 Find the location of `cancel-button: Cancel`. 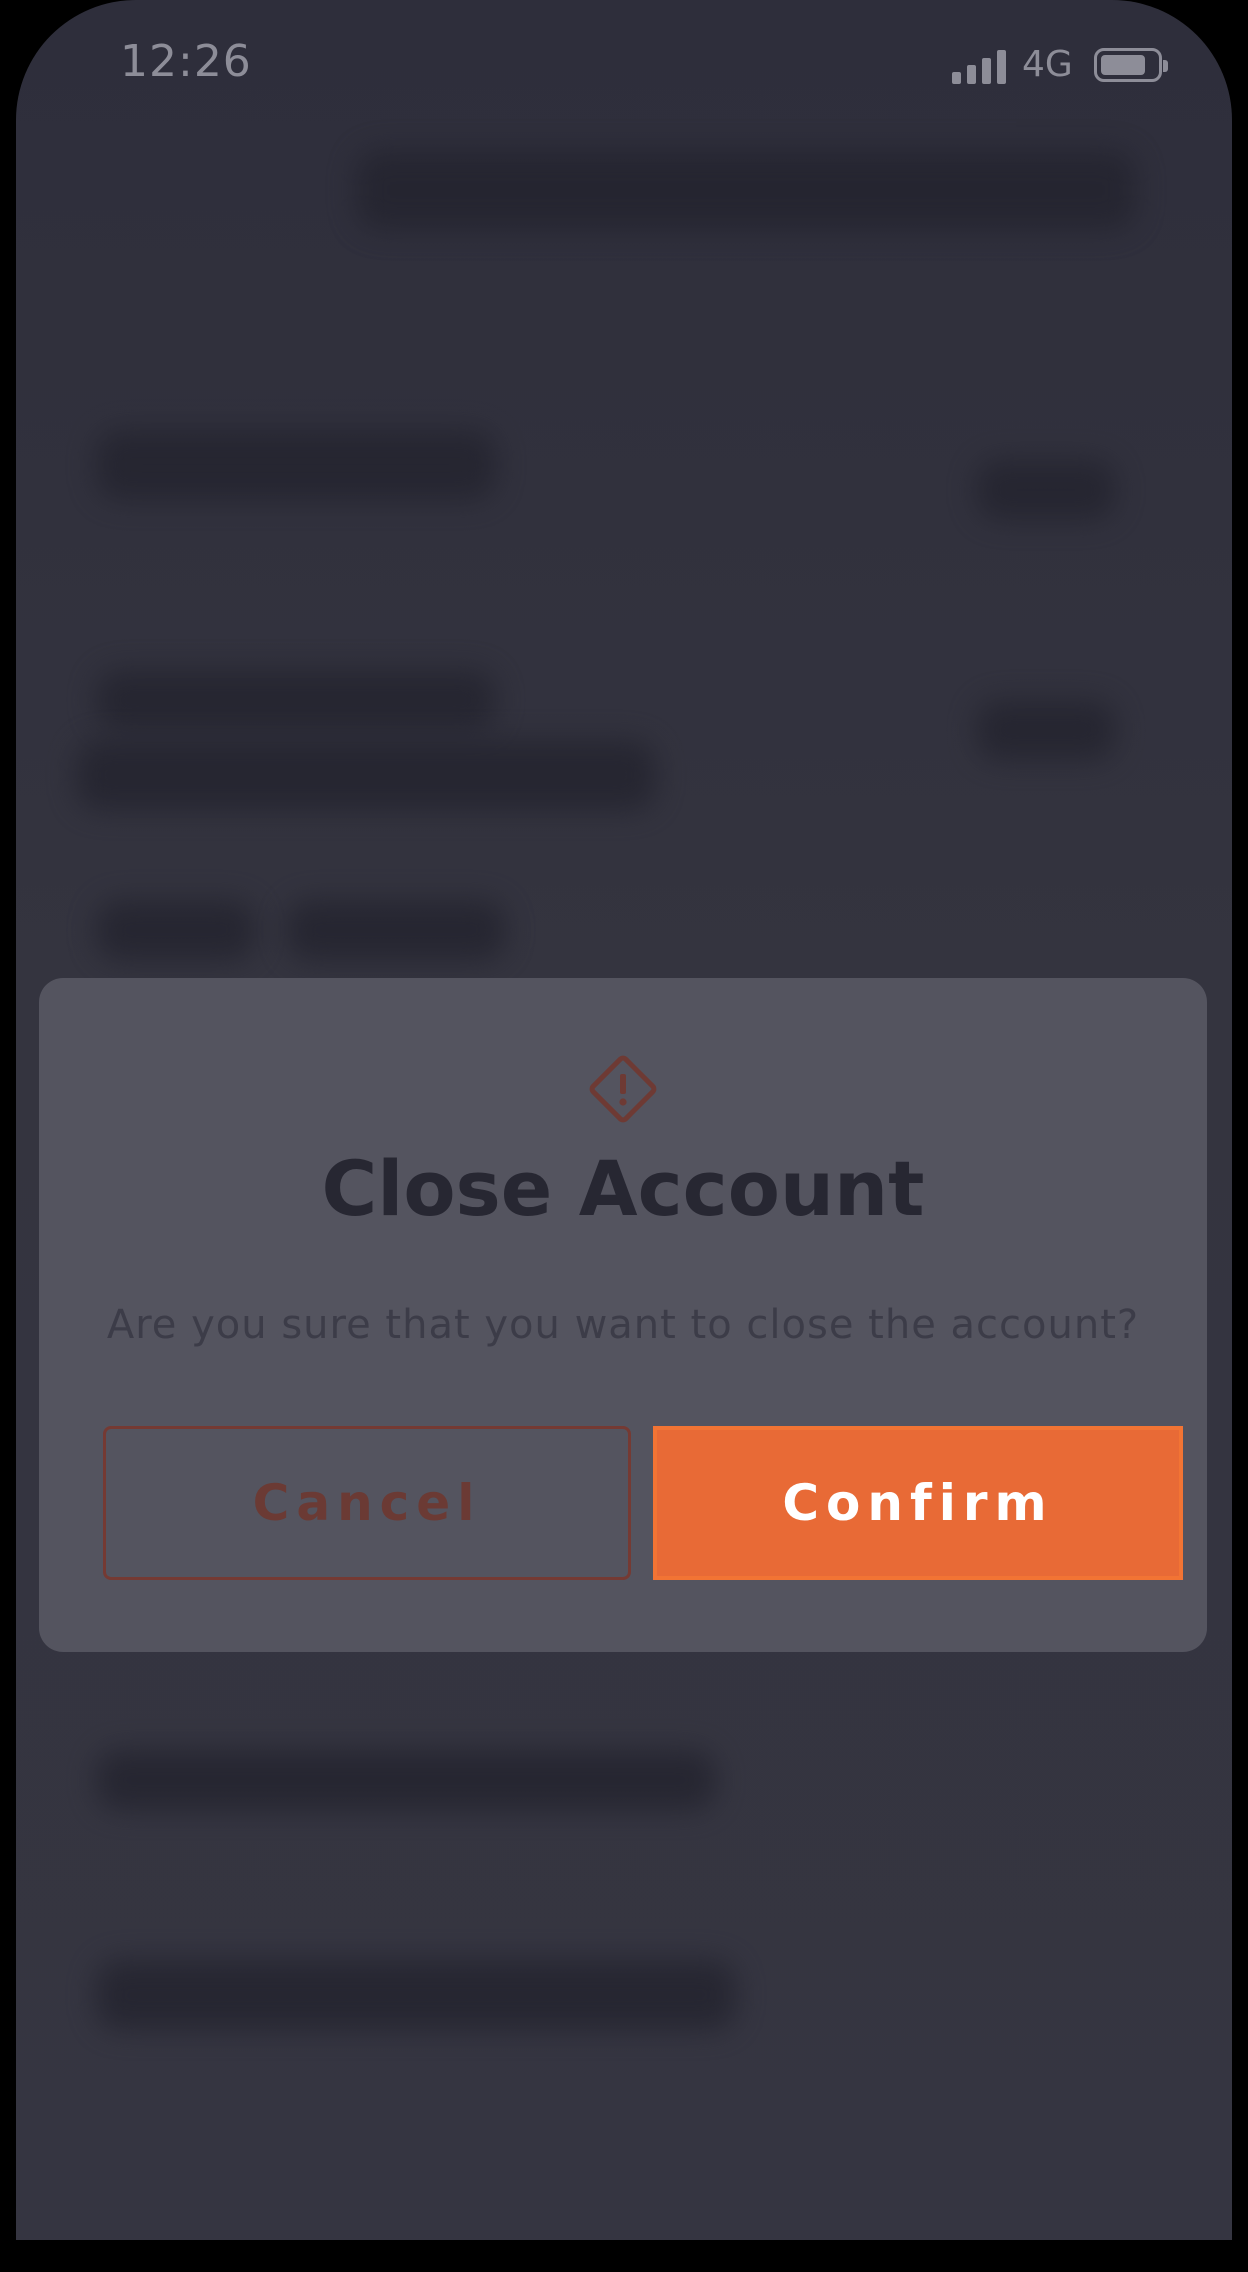

cancel-button: Cancel is located at coordinates (367, 1503).